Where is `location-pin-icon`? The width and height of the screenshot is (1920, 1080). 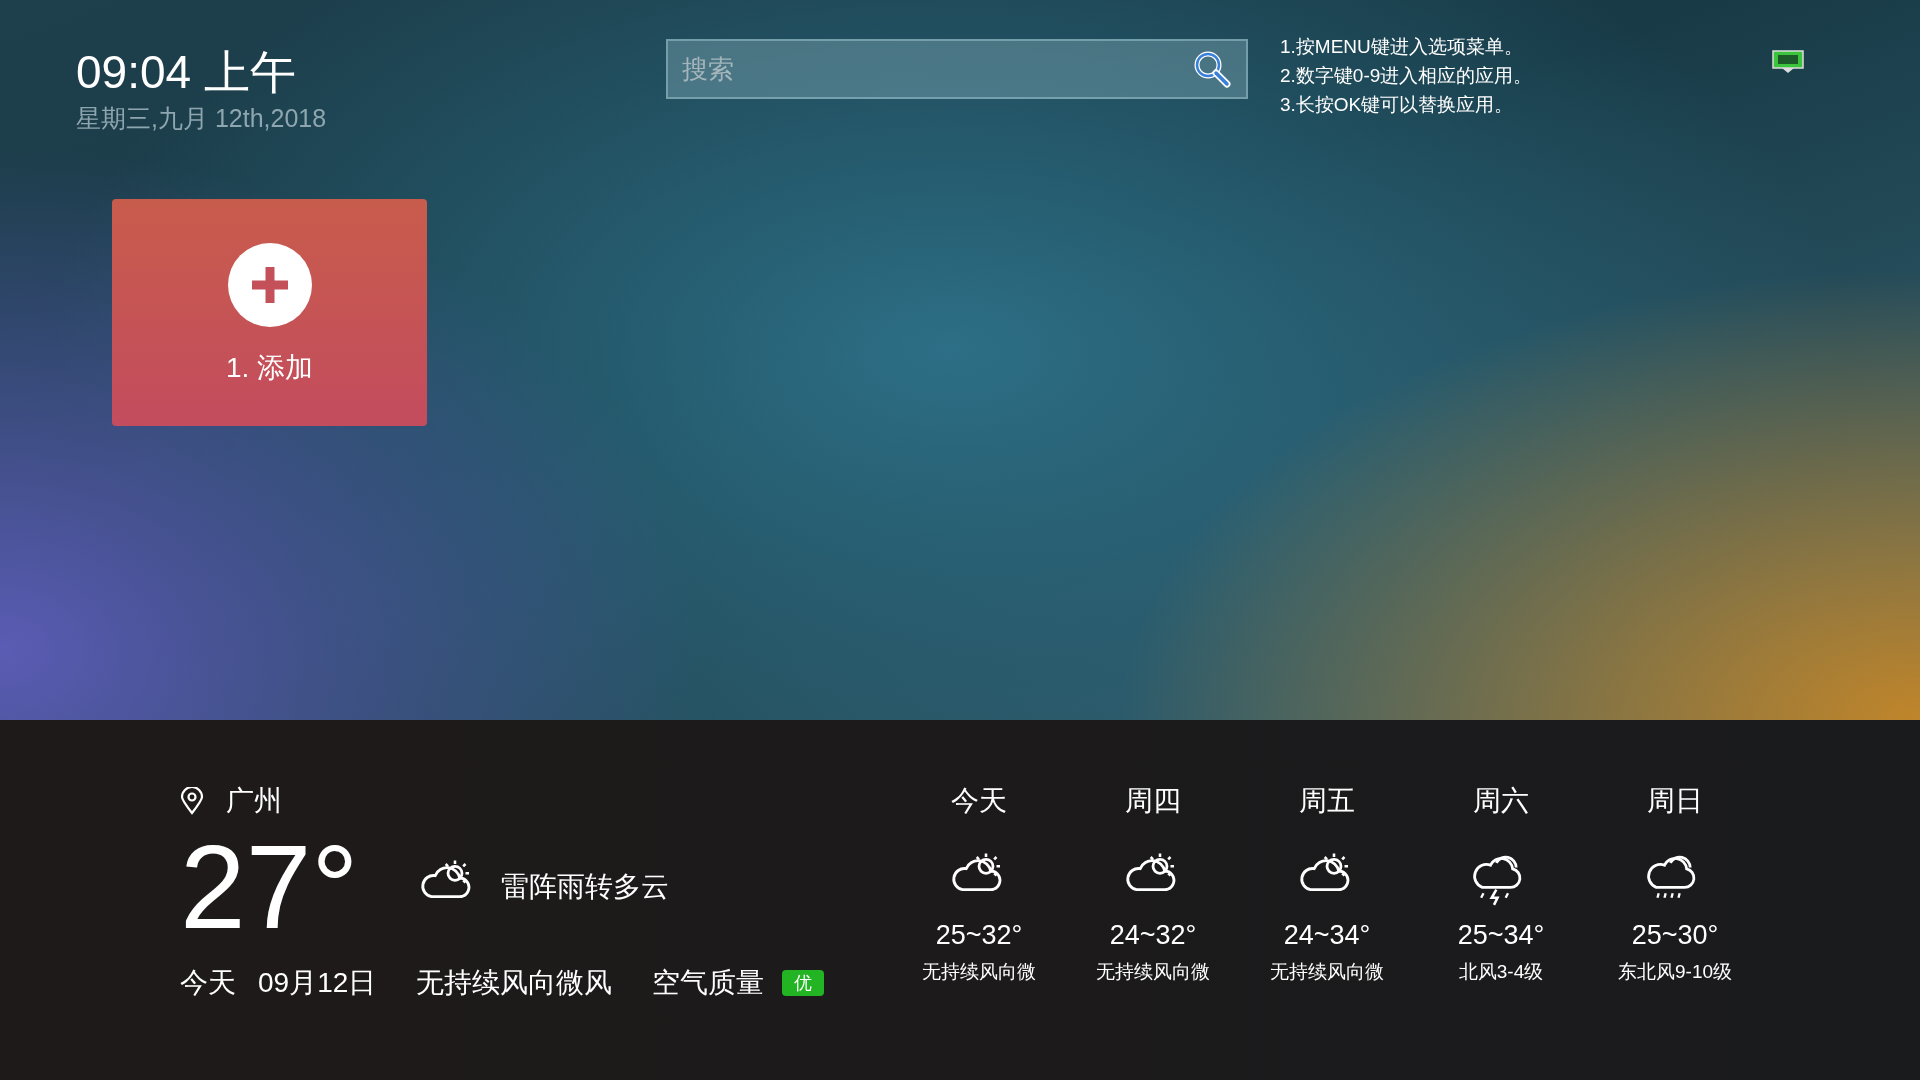
location-pin-icon is located at coordinates (192, 801).